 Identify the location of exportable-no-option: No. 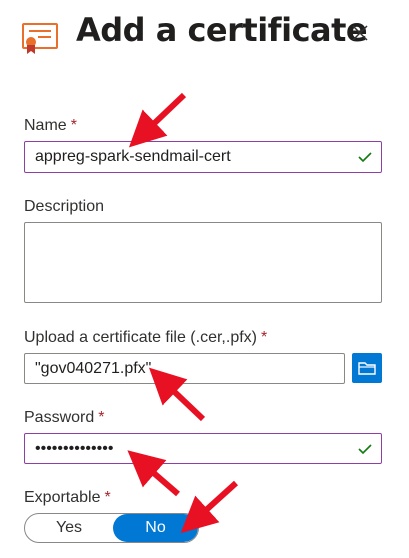
(155, 528).